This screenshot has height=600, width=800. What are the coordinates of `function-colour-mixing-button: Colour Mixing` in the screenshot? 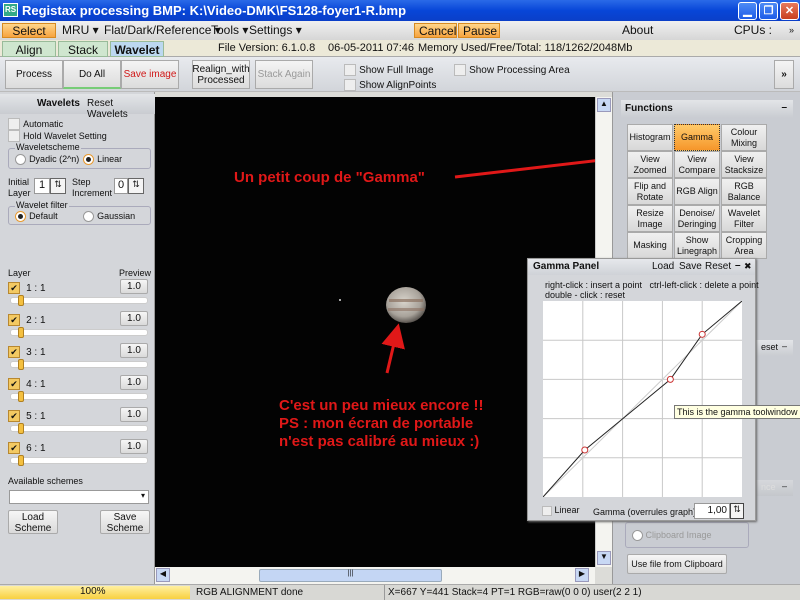 It's located at (744, 137).